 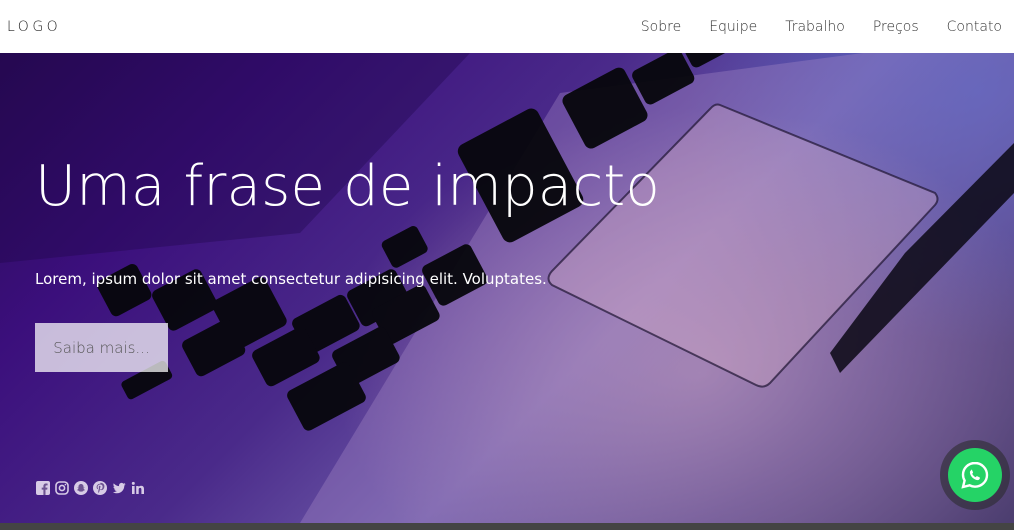 I want to click on whatsapp-icon, so click(x=975, y=475).